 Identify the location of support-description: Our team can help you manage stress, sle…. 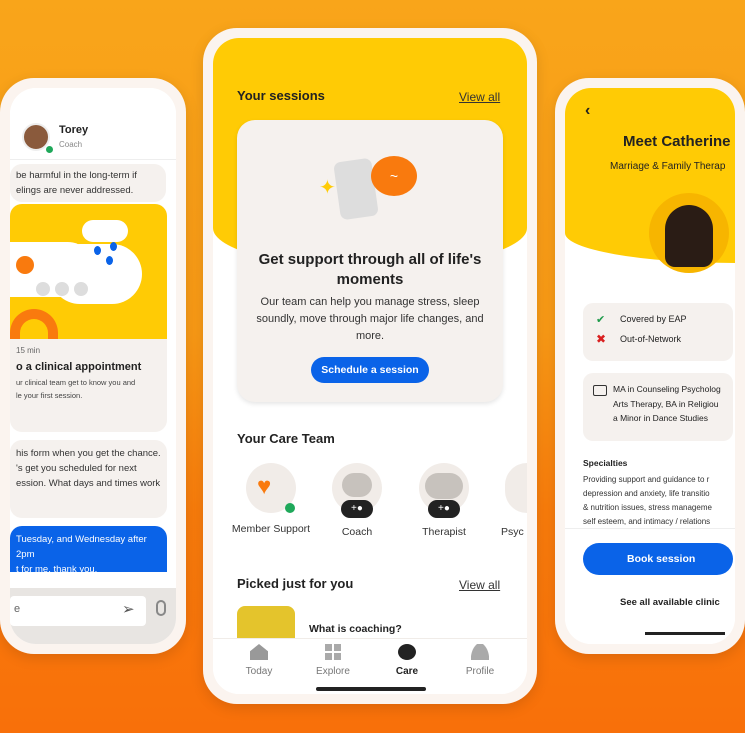
(370, 319).